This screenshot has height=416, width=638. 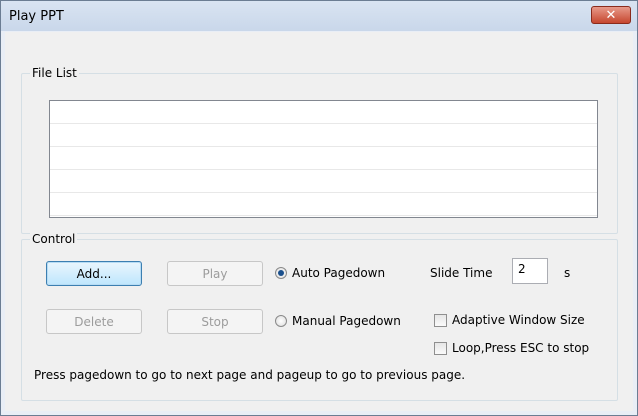 I want to click on auto-pagedown-radio: Auto Pagedown, so click(x=330, y=273).